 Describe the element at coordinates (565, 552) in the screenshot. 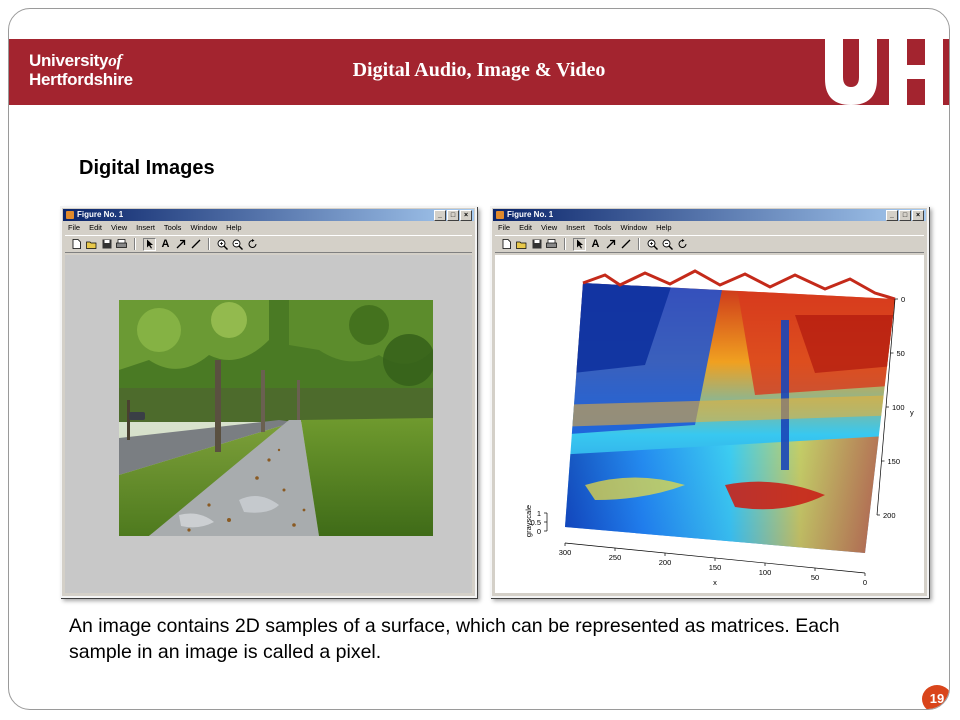

I see `x-tick-label: 300` at that location.